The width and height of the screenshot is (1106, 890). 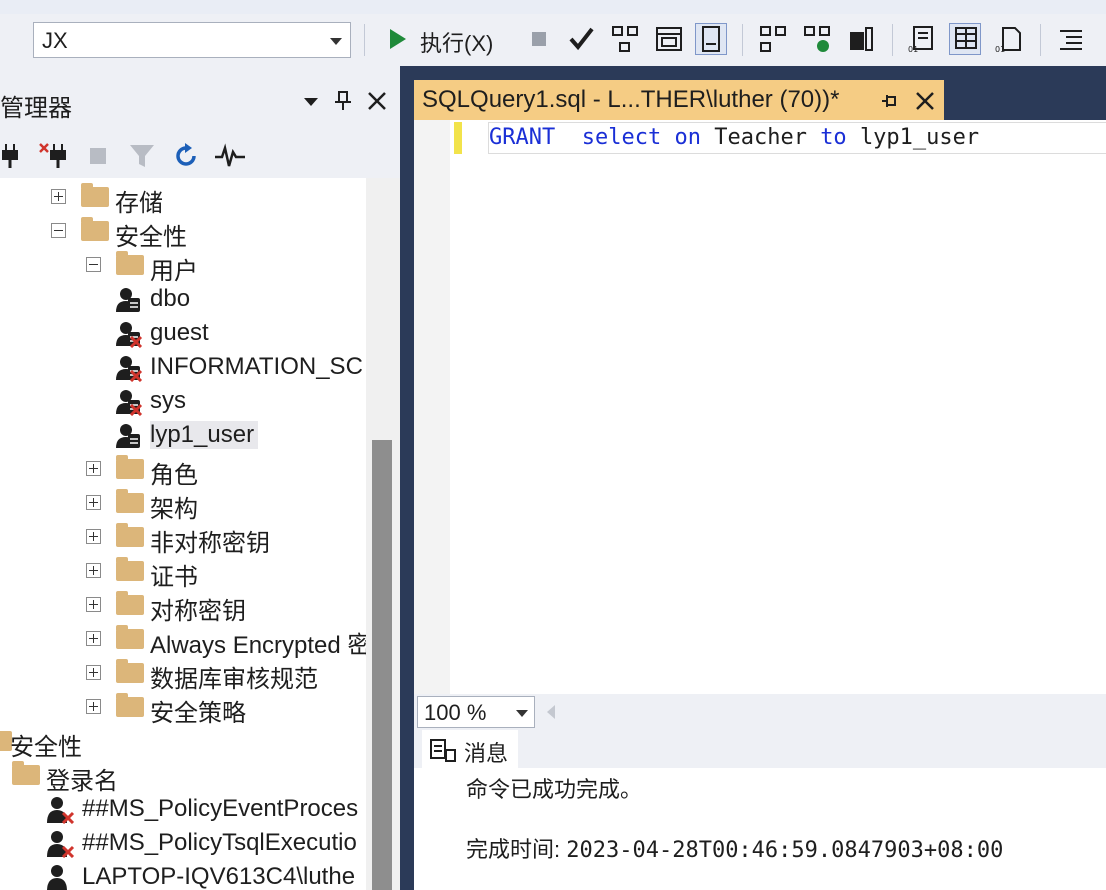 What do you see at coordinates (711, 39) in the screenshot?
I see `intellisense-toggle-icon` at bounding box center [711, 39].